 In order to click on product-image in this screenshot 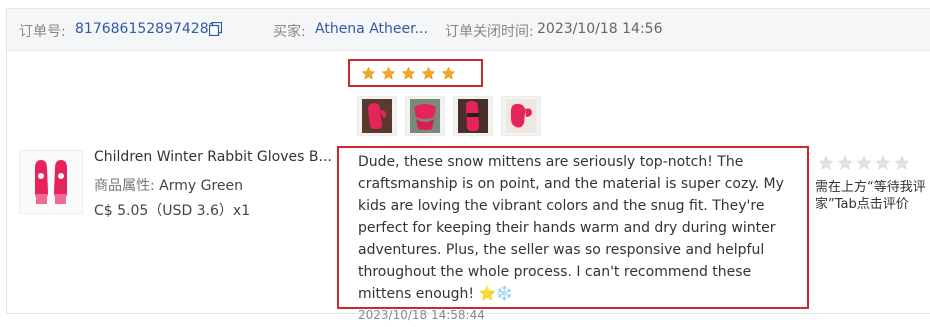, I will do `click(51, 182)`.